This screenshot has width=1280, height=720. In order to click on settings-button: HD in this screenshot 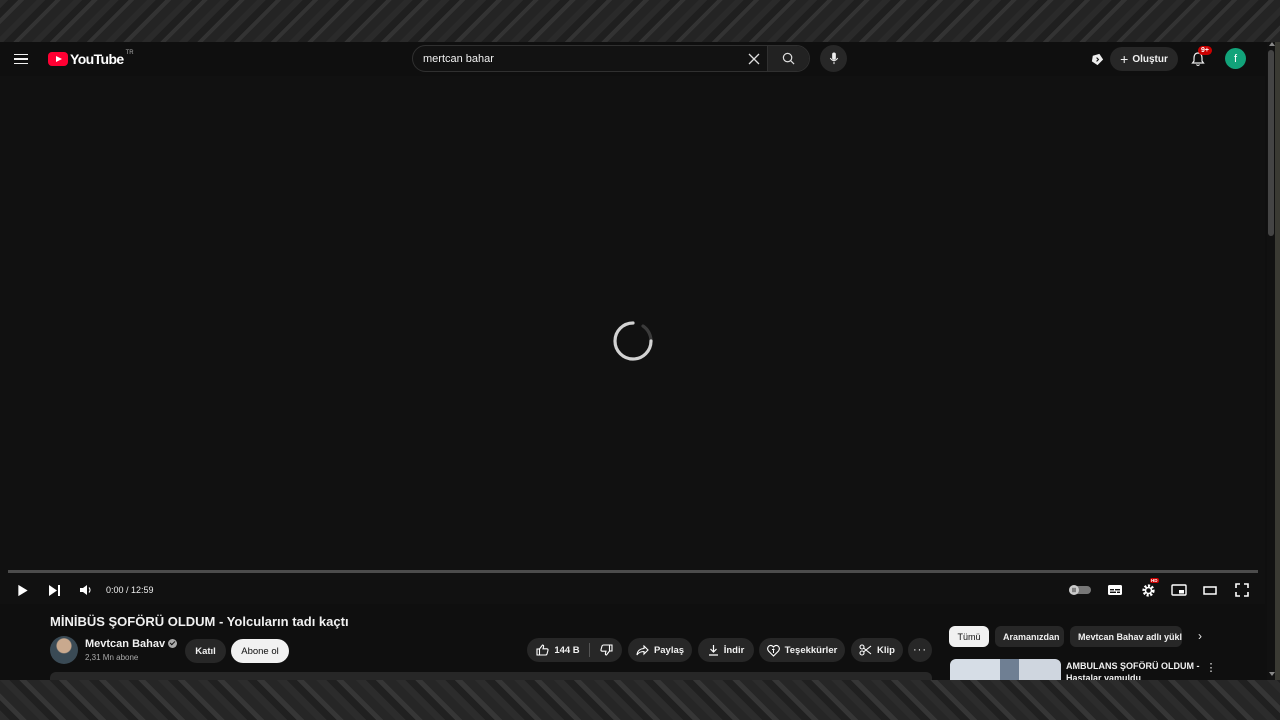, I will do `click(1148, 589)`.